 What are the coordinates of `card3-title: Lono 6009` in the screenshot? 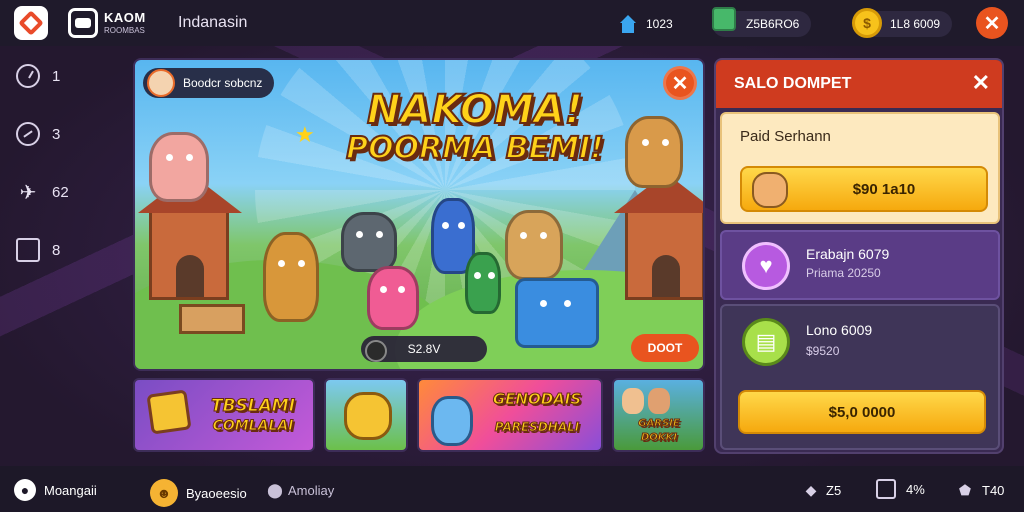 It's located at (839, 330).